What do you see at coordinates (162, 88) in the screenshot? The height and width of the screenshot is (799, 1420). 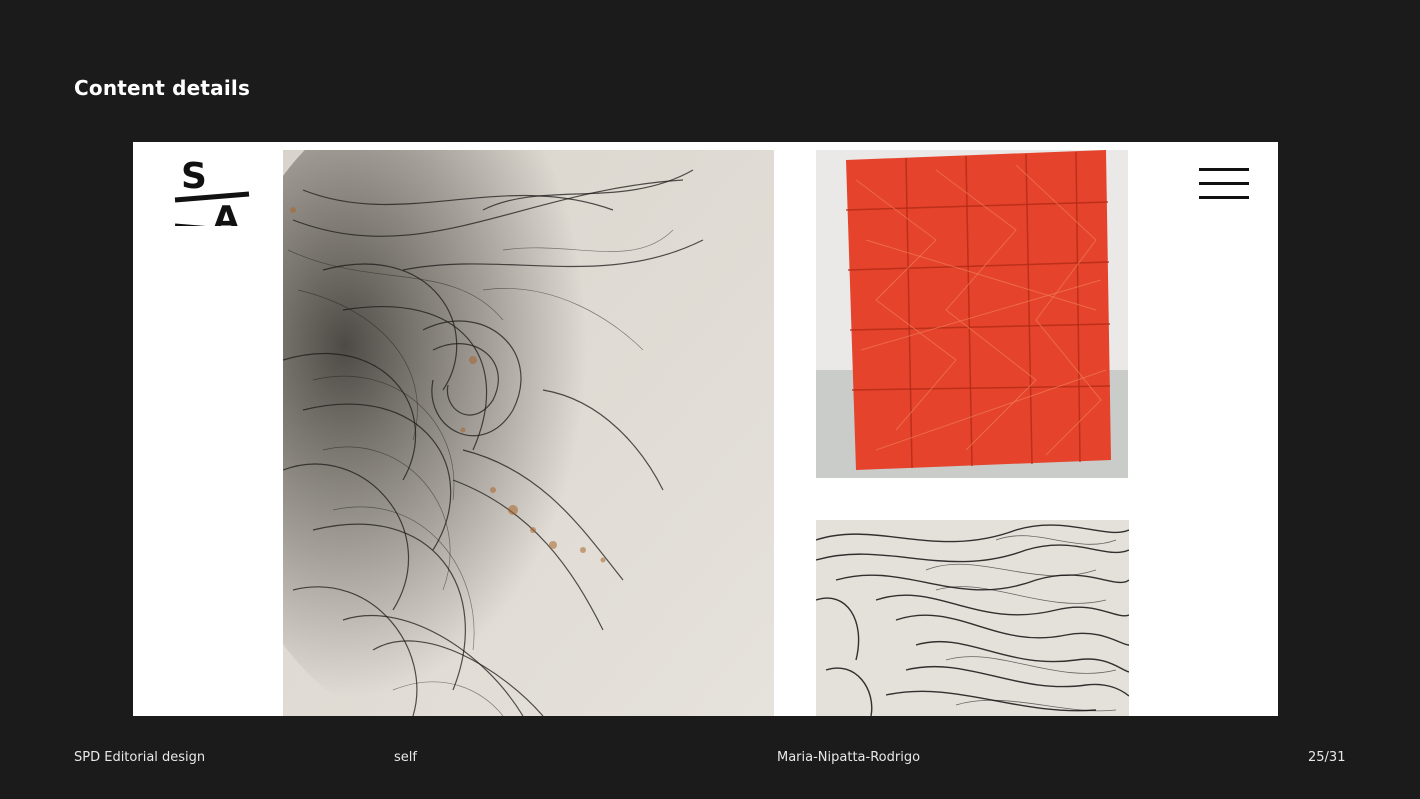 I see `slide-title: Content details` at bounding box center [162, 88].